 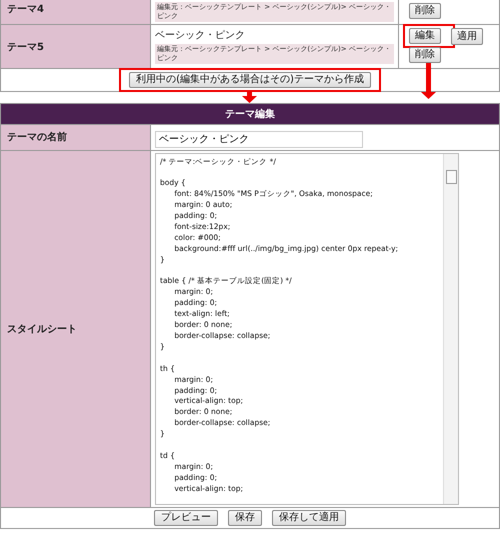 I want to click on action-button: プレビュー, so click(x=186, y=518).